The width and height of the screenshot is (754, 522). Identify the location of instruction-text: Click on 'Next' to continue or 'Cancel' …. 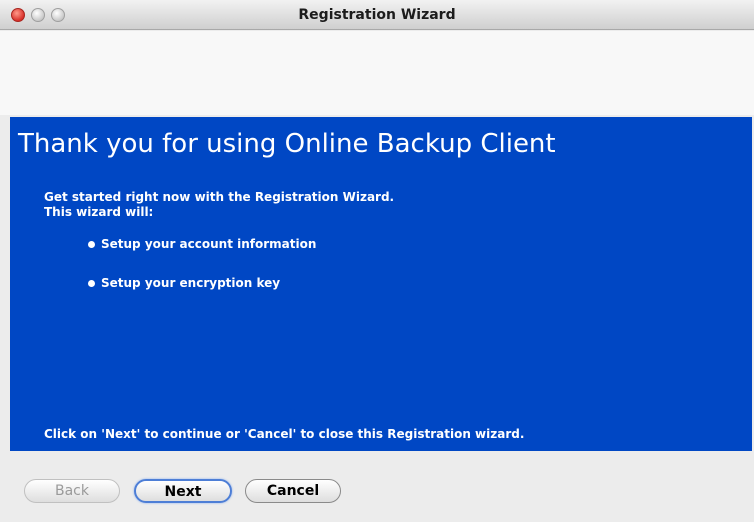
(284, 434).